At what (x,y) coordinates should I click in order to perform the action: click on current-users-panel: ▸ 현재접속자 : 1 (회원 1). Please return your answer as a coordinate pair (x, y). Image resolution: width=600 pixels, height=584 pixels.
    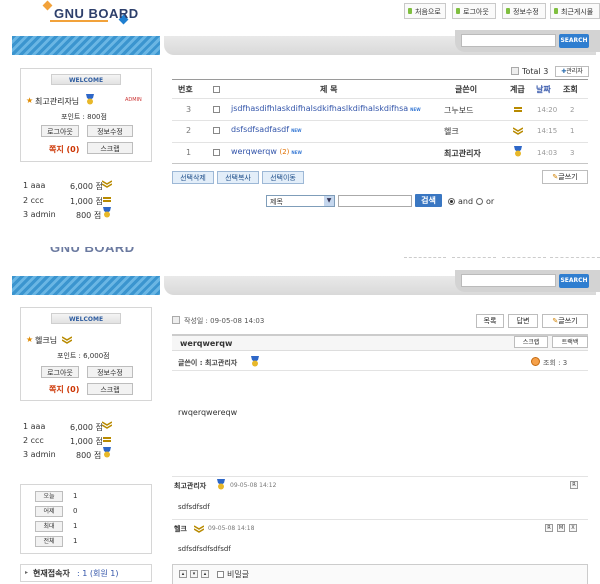
    Looking at the image, I should click on (86, 573).